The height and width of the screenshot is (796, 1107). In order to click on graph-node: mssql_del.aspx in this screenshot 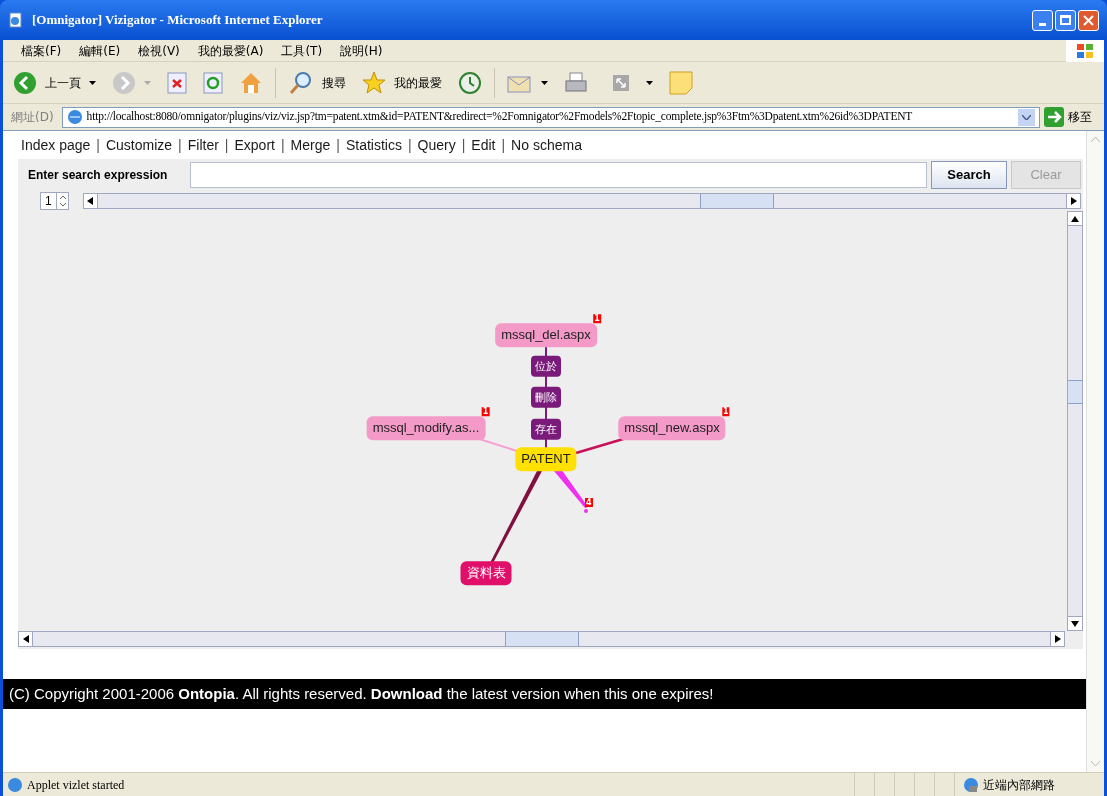, I will do `click(546, 335)`.